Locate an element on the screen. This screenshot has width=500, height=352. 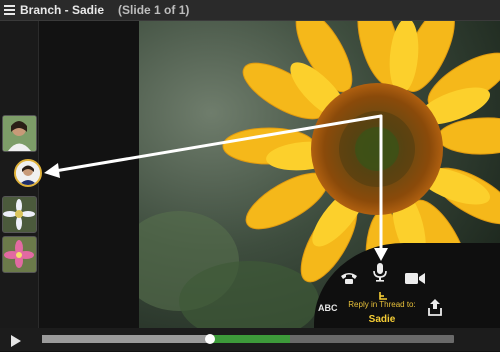
timeline-recording-segment is located at coordinates (250, 339).